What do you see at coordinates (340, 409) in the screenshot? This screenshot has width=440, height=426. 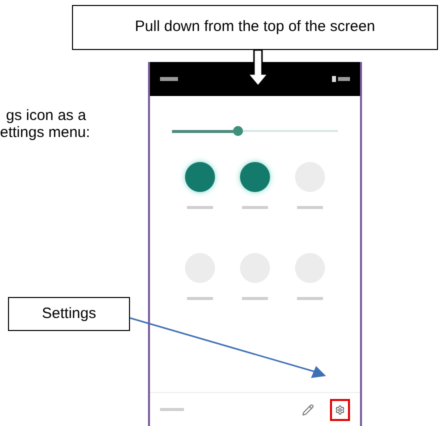 I see `settings-icon` at bounding box center [340, 409].